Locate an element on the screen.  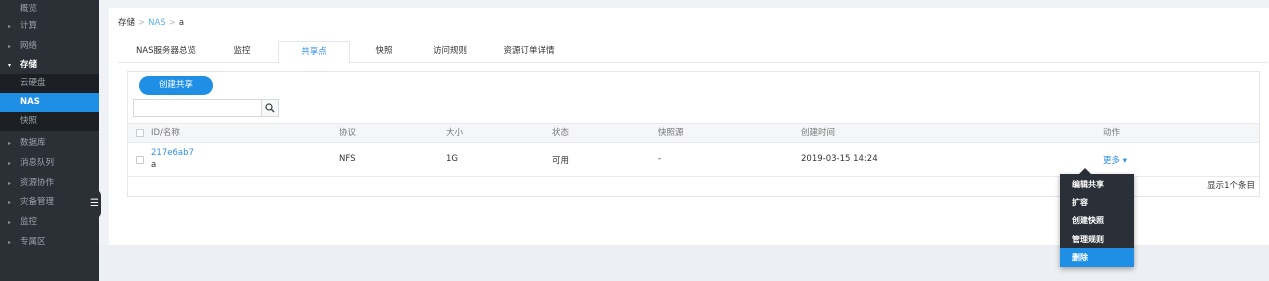
sidebar-item-label: 消息队列 is located at coordinates (37, 163).